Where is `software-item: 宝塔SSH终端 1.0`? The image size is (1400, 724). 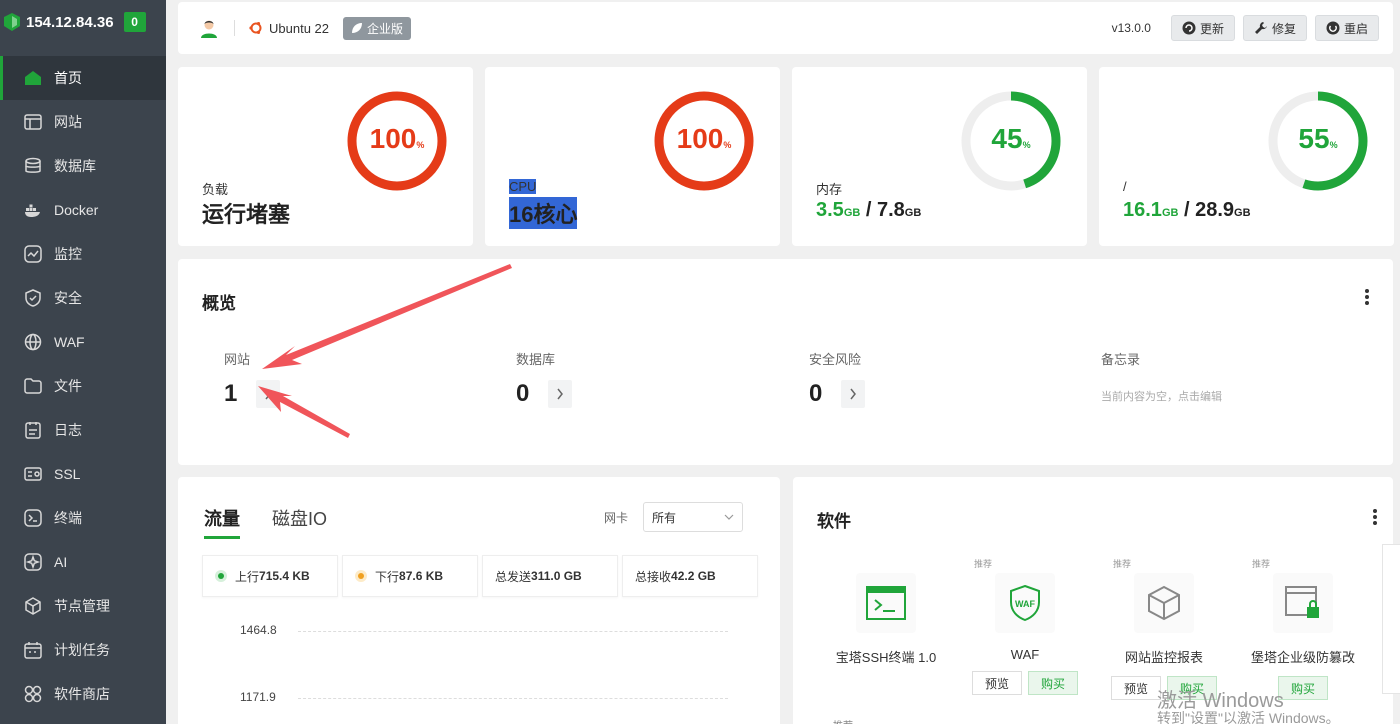
software-item: 宝塔SSH终端 1.0 is located at coordinates (886, 614).